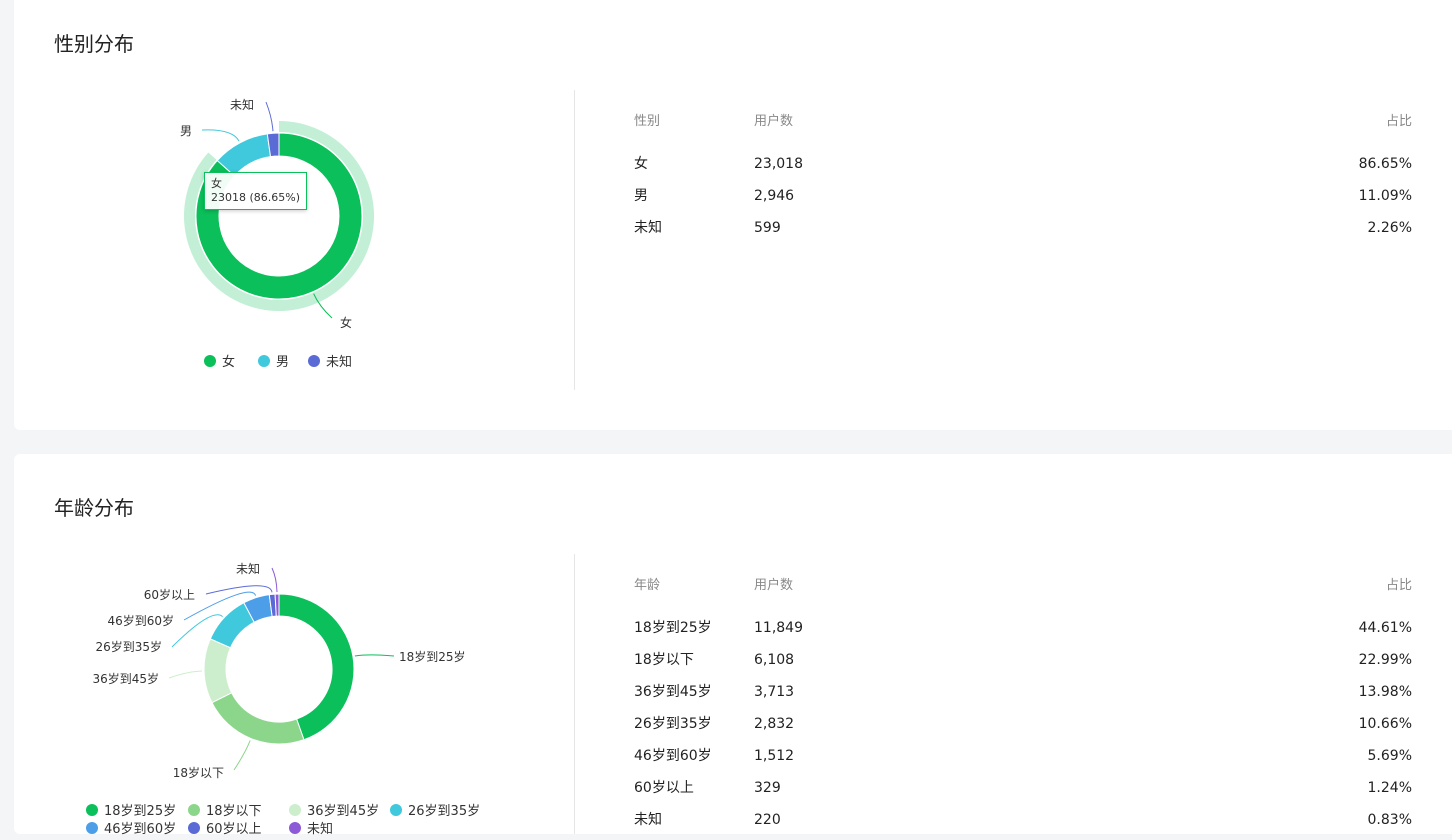  Describe the element at coordinates (1023, 788) in the screenshot. I see `table-row: 60岁以上 329 1.24%` at that location.